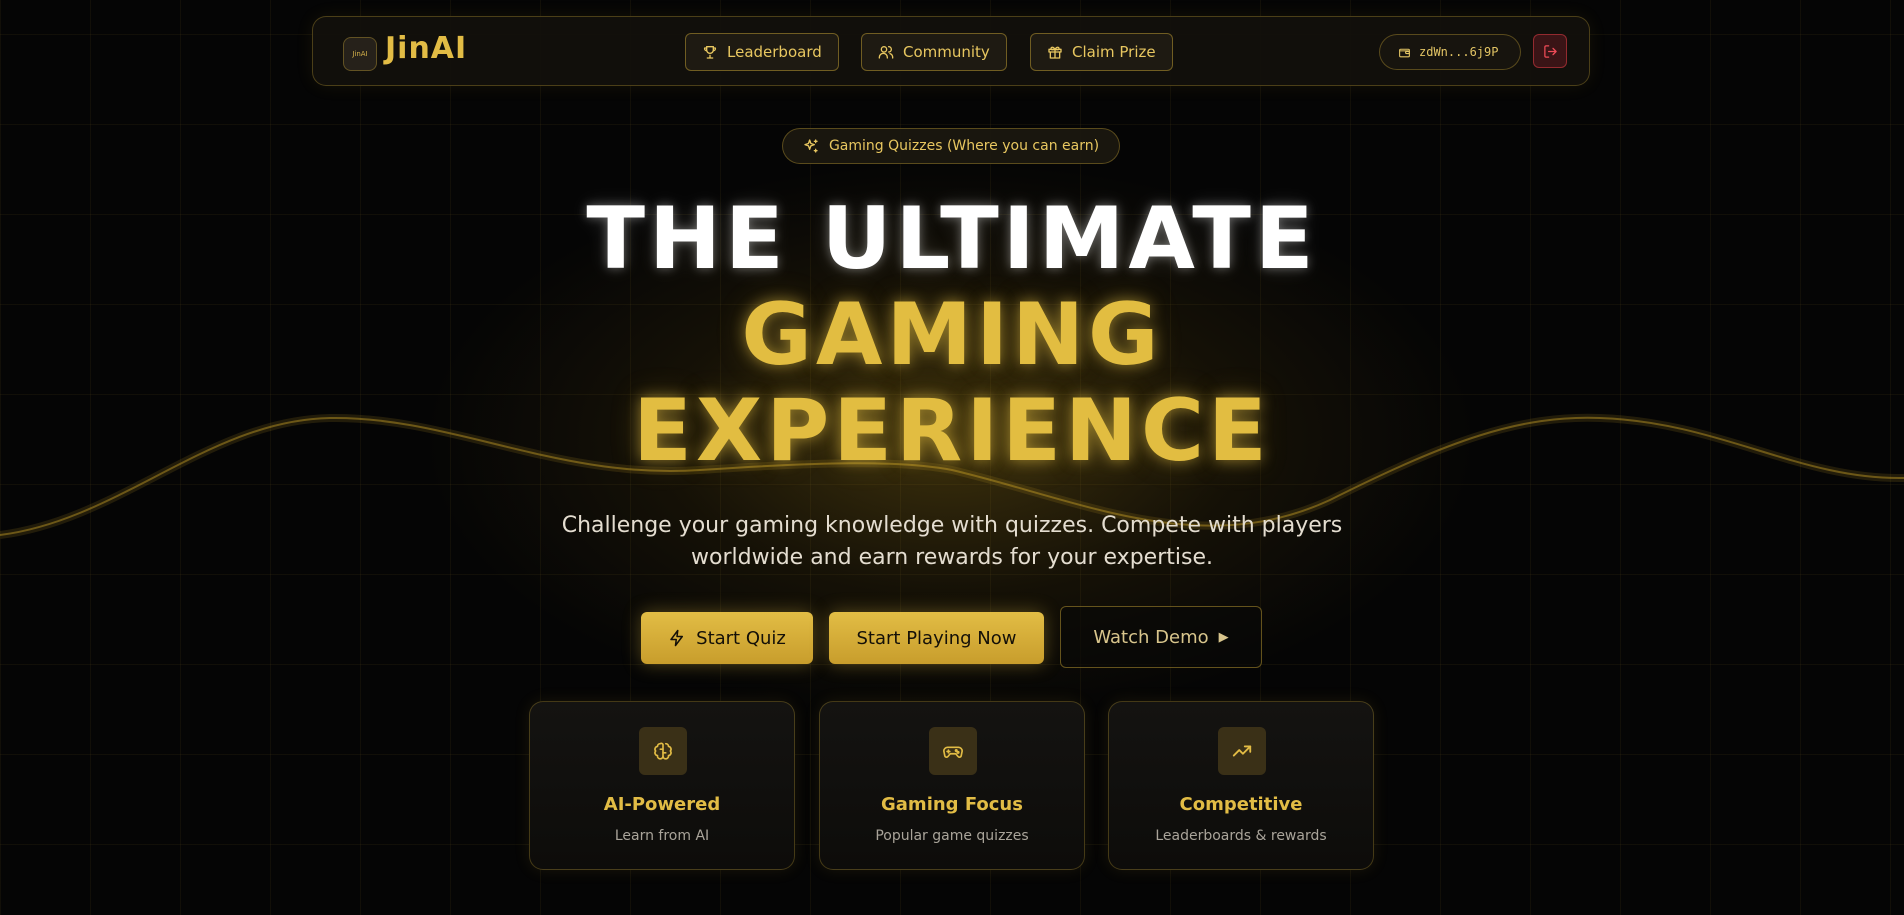 This screenshot has width=1904, height=915. I want to click on hero-title-line1: THE ULTIMATE, so click(952, 239).